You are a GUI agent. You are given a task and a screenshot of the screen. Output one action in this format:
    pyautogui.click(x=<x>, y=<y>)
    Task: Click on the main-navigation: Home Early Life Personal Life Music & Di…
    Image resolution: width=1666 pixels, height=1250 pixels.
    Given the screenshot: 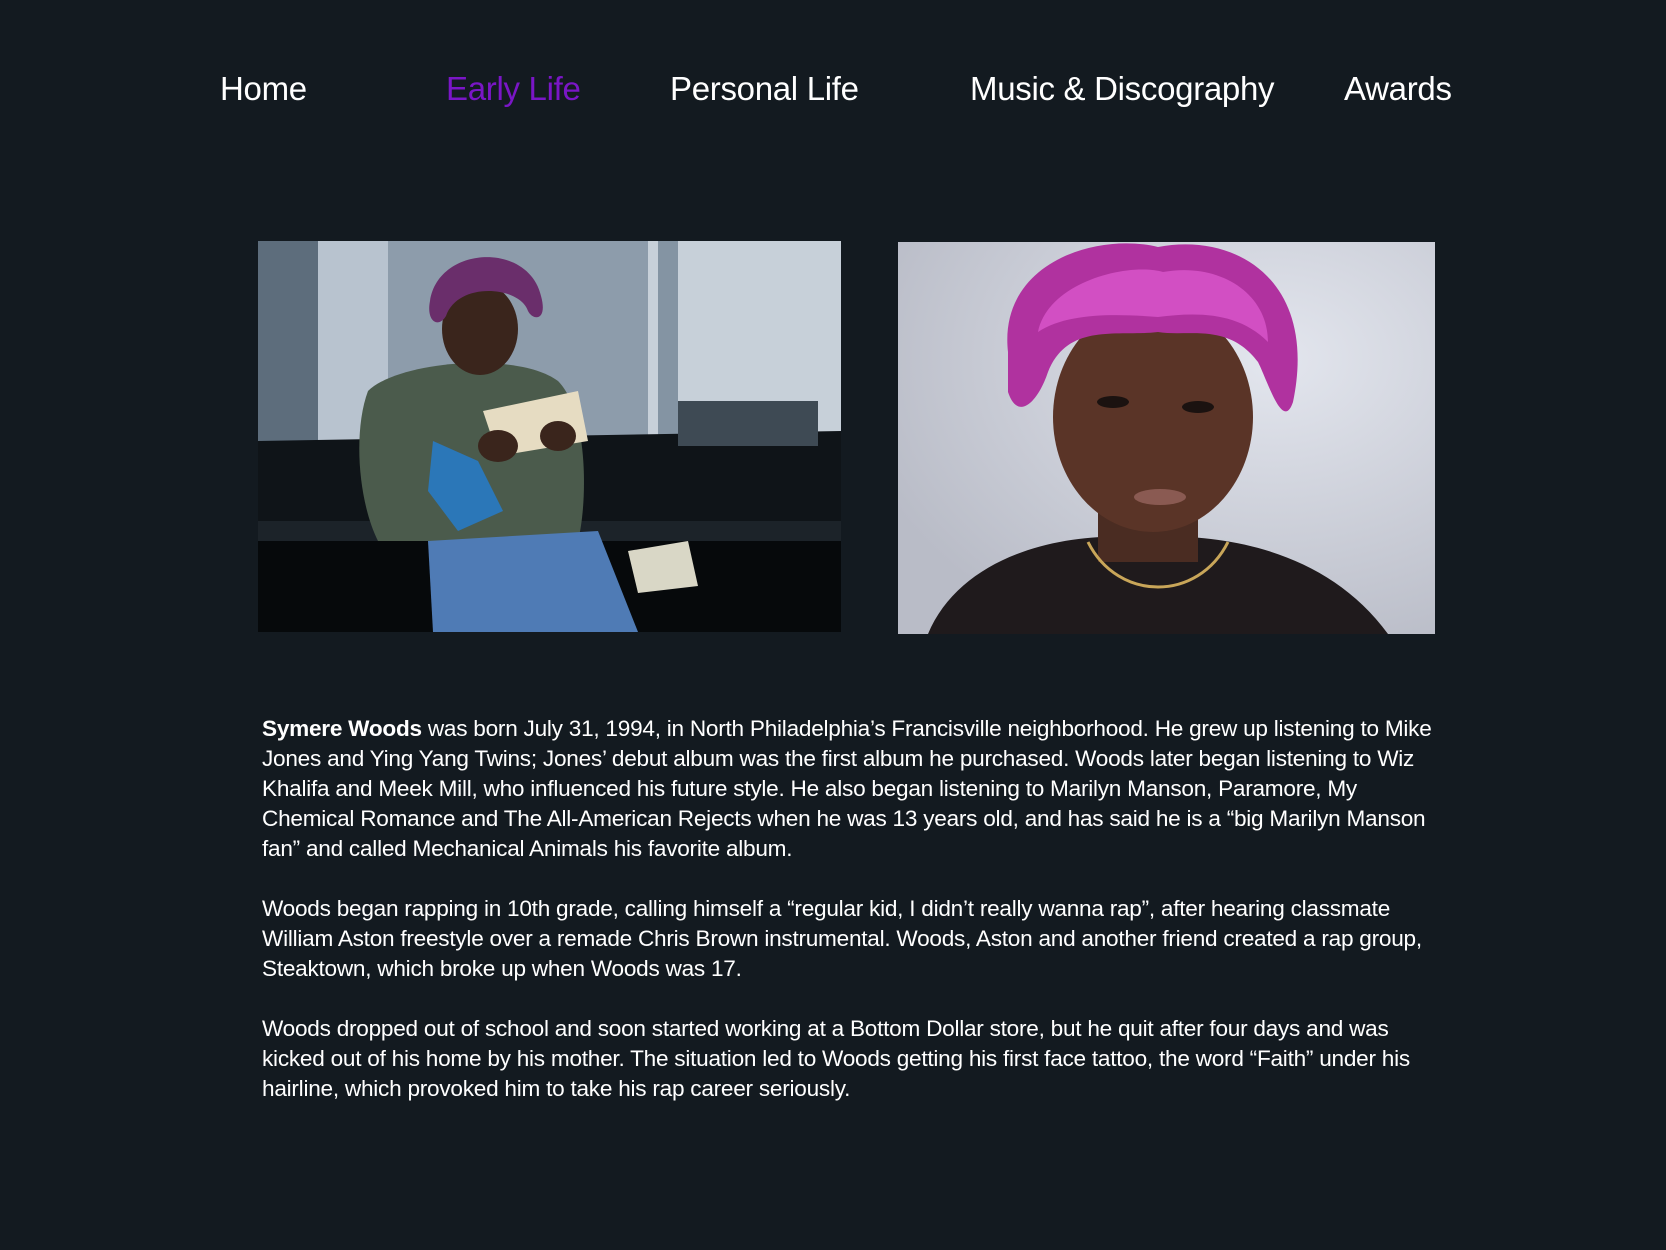 What is the action you would take?
    pyautogui.click(x=833, y=89)
    